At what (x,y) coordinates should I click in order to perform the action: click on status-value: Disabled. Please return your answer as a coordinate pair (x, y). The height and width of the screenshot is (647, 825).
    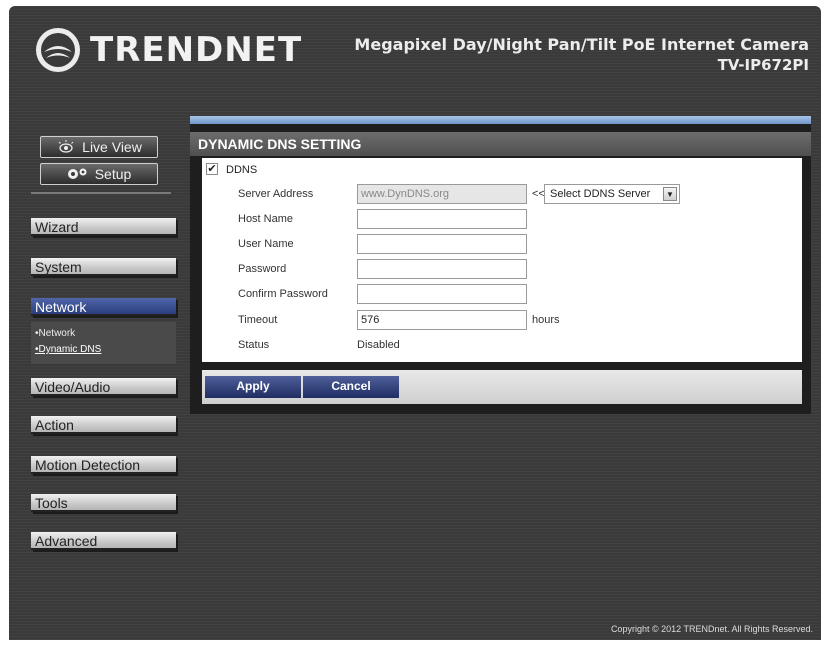
    Looking at the image, I should click on (378, 345).